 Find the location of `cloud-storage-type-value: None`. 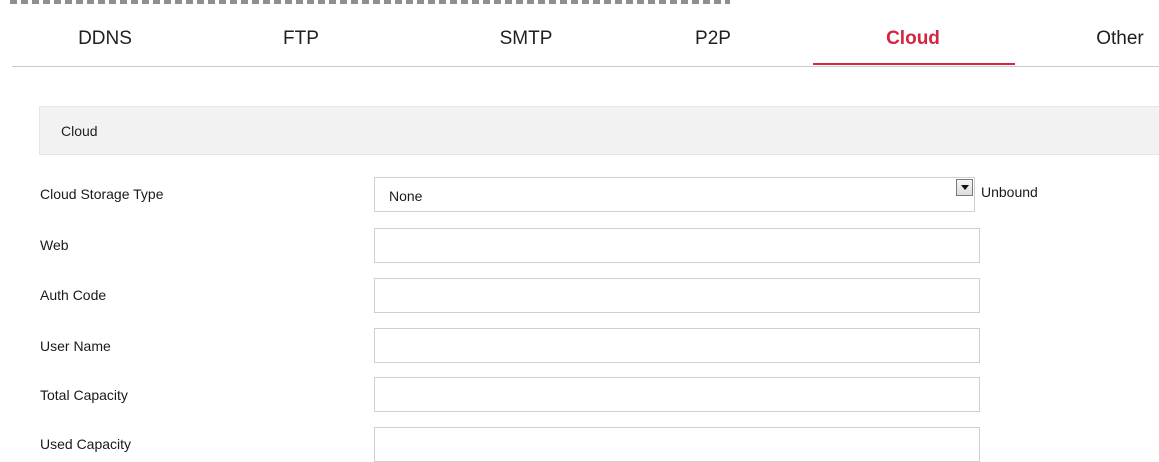

cloud-storage-type-value: None is located at coordinates (406, 196).